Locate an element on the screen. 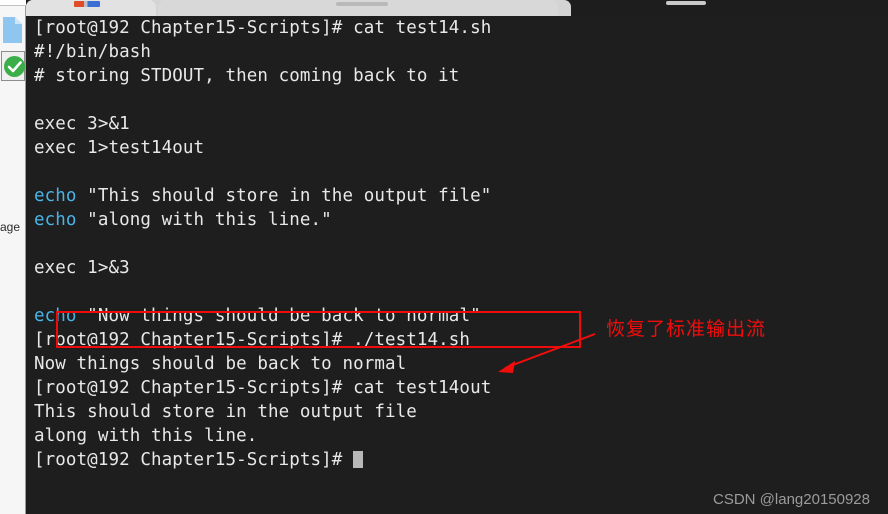 This screenshot has width=888, height=514. terminal-text: # storing STDOUT, then coming back to it is located at coordinates (247, 76).